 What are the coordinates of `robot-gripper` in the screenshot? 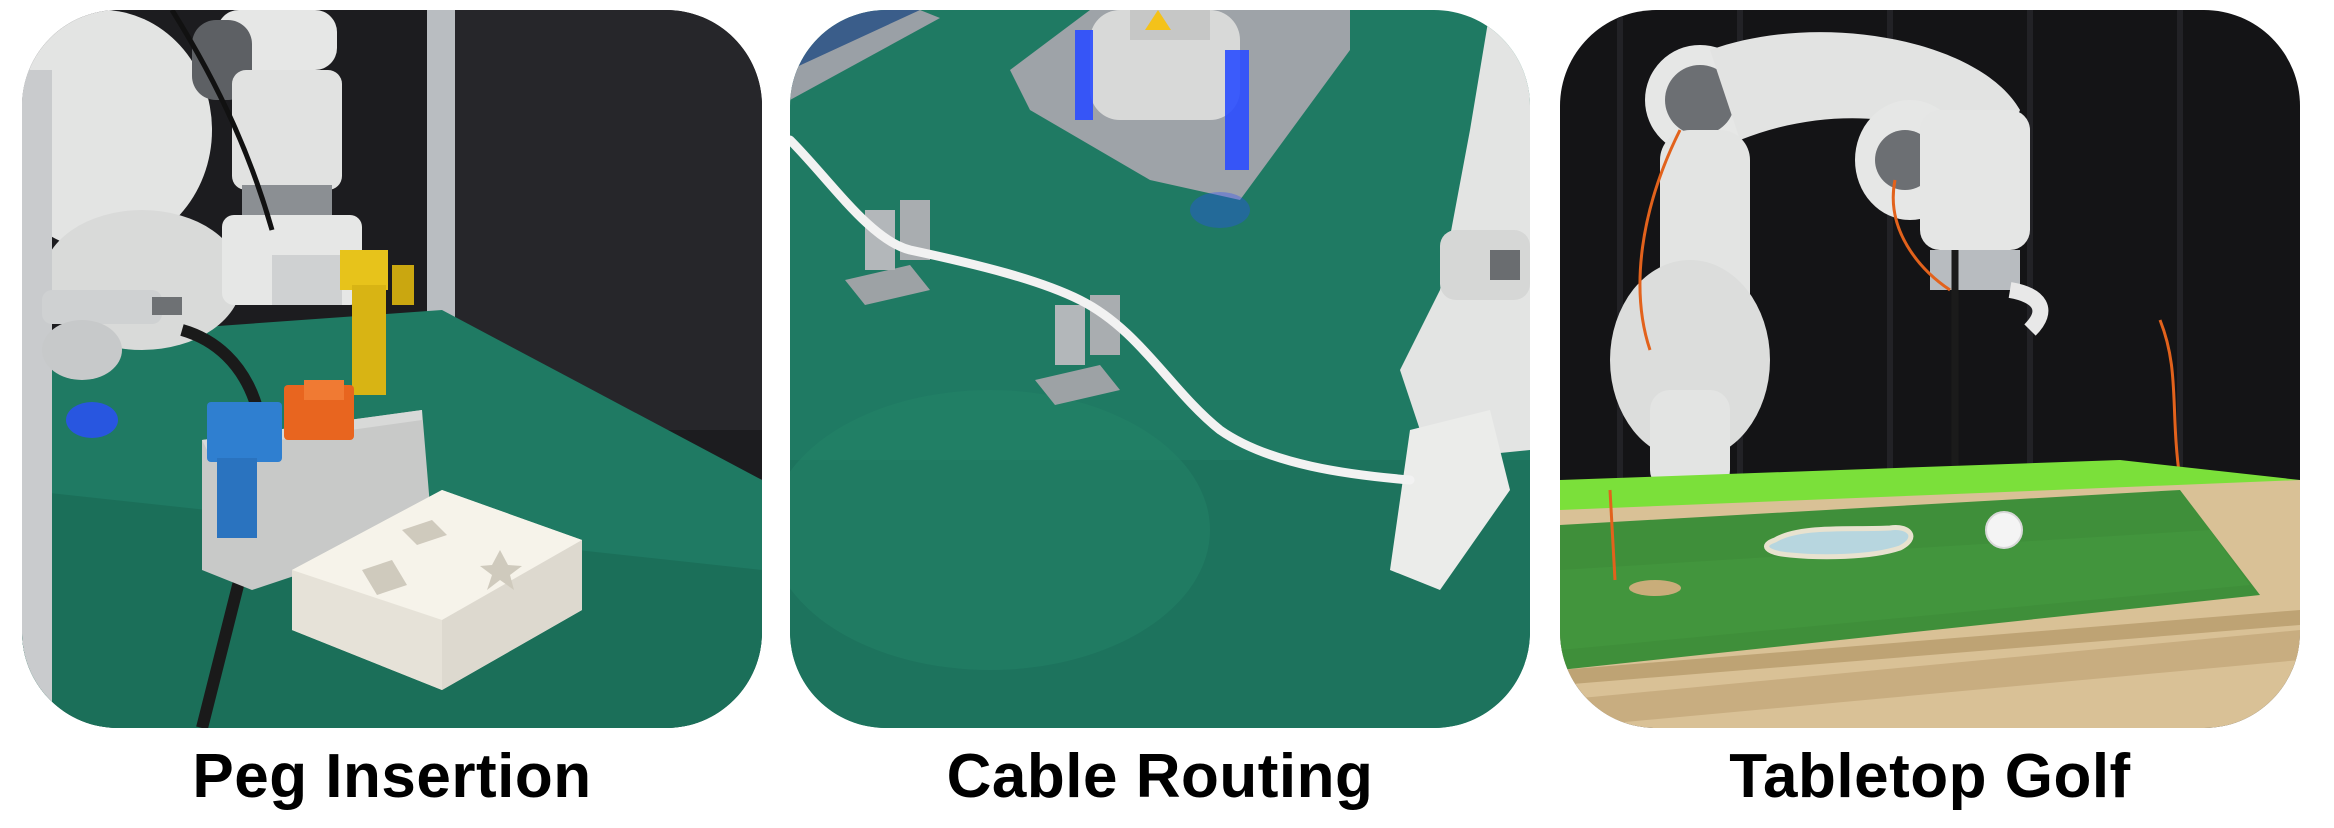 It's located at (1975, 180).